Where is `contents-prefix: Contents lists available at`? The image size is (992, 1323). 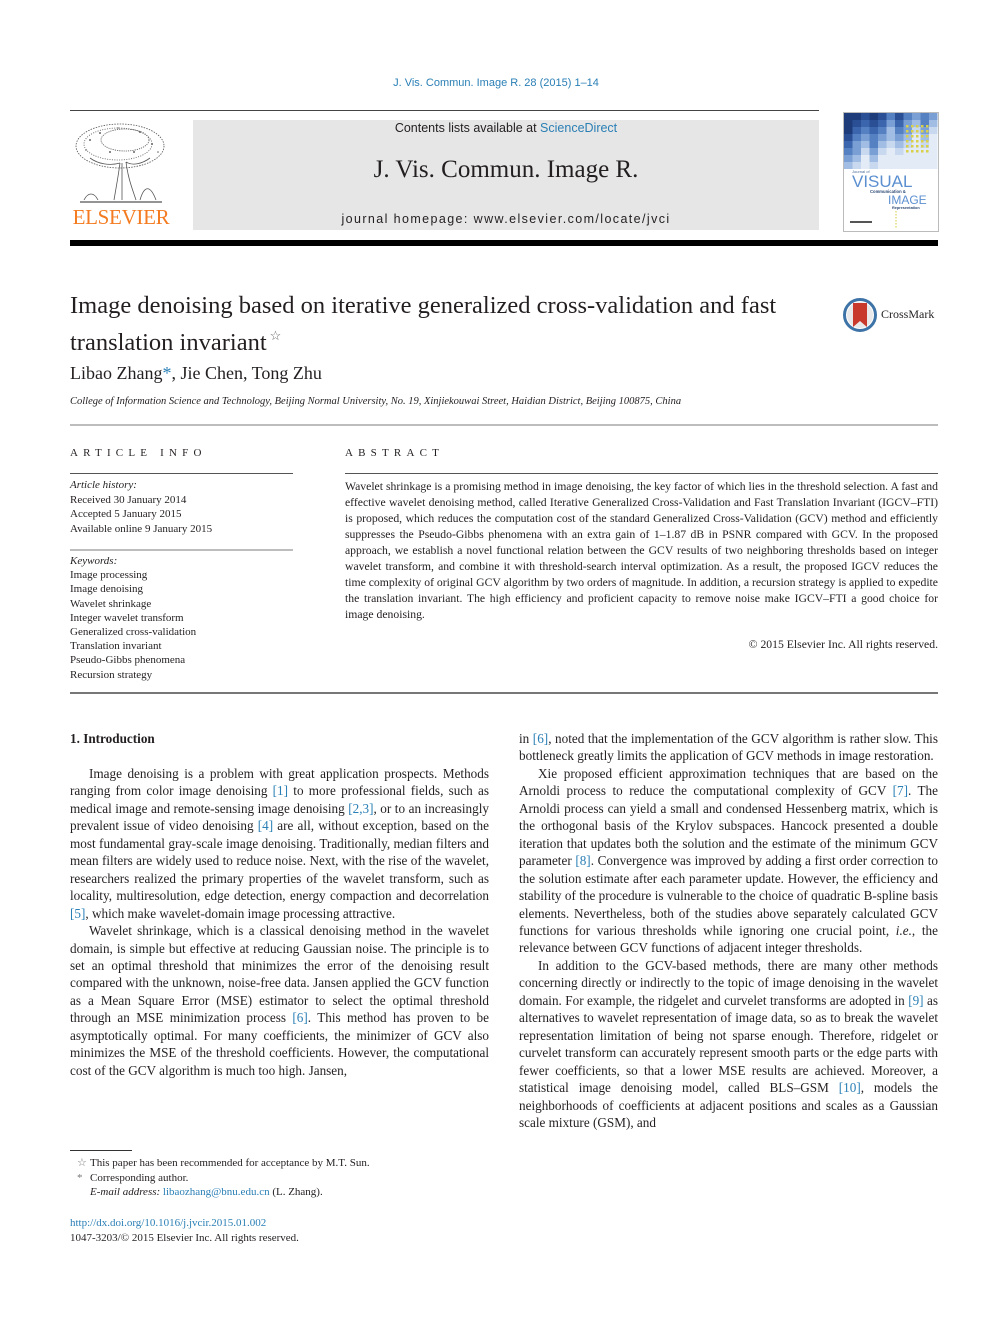 contents-prefix: Contents lists available at is located at coordinates (467, 128).